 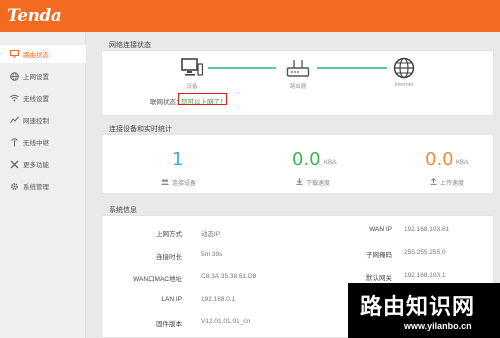 What do you see at coordinates (439, 159) in the screenshot?
I see `upload-speed-value: 0.0` at bounding box center [439, 159].